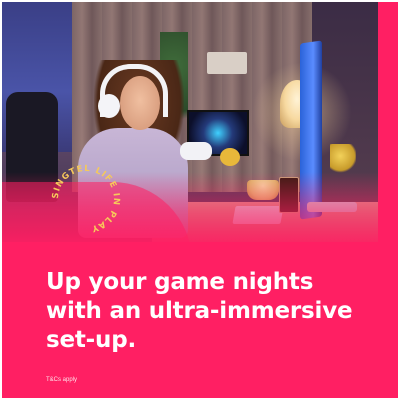  What do you see at coordinates (196, 151) in the screenshot?
I see `game-controller-icon` at bounding box center [196, 151].